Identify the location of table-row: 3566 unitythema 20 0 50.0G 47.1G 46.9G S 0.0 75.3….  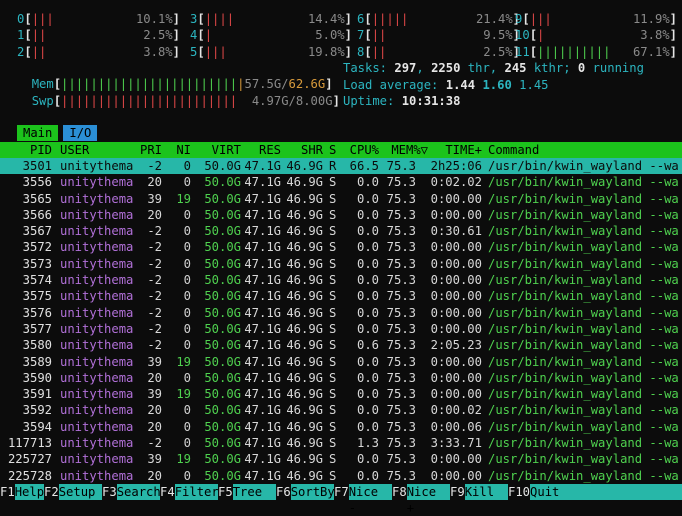
(341, 215).